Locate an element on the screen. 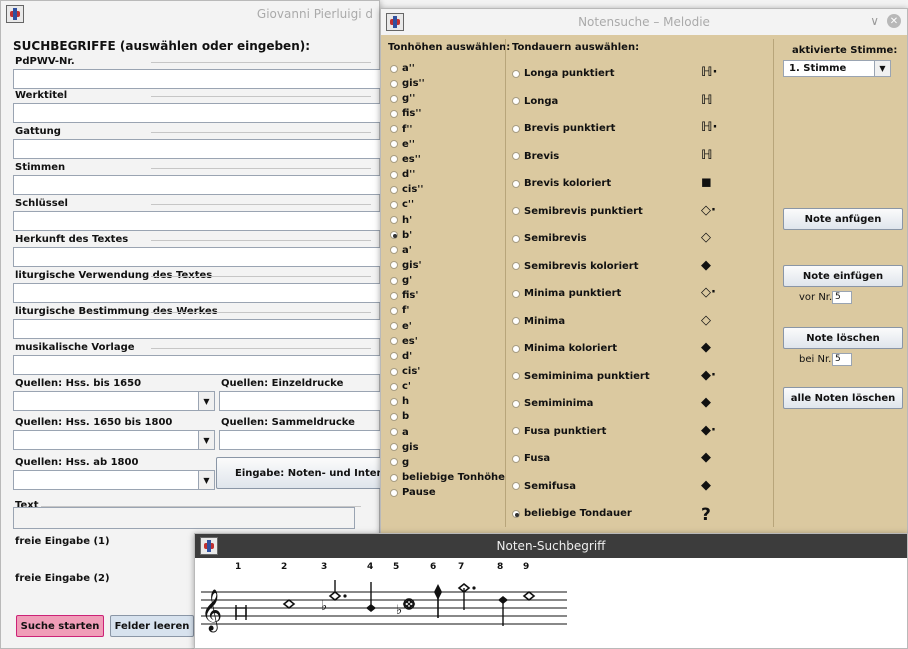 This screenshot has width=908, height=649. pitch-radio: gis' is located at coordinates (406, 265).